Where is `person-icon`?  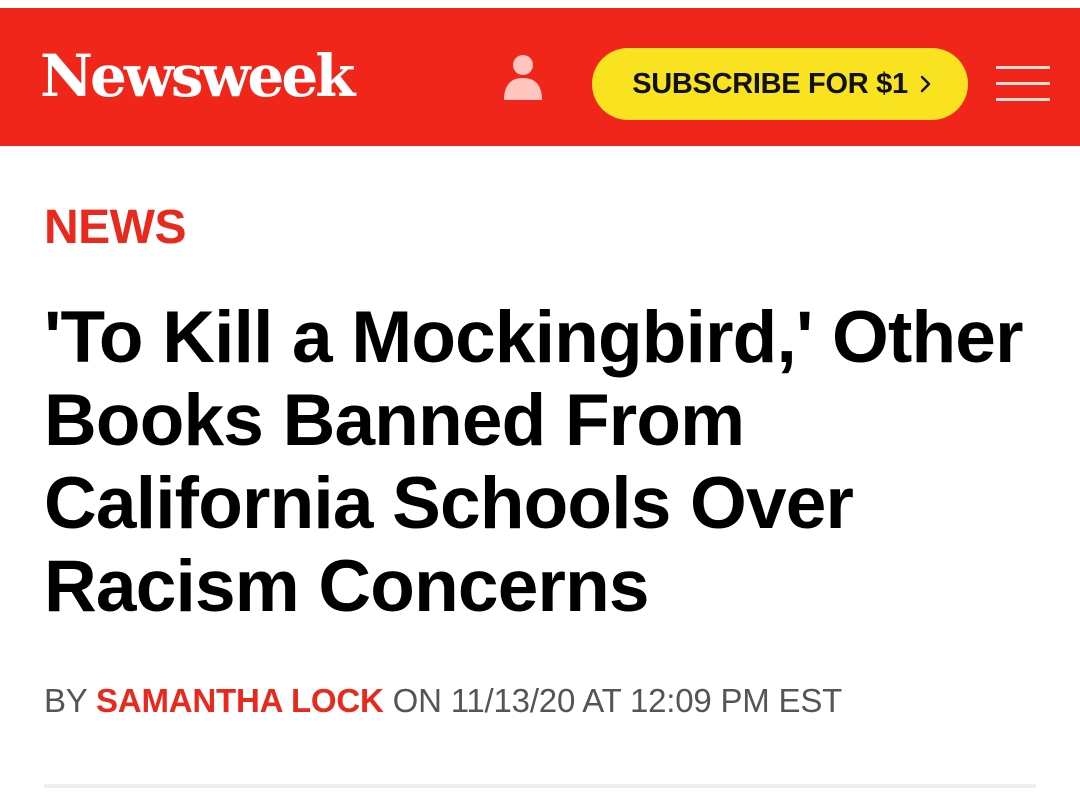
person-icon is located at coordinates (523, 77).